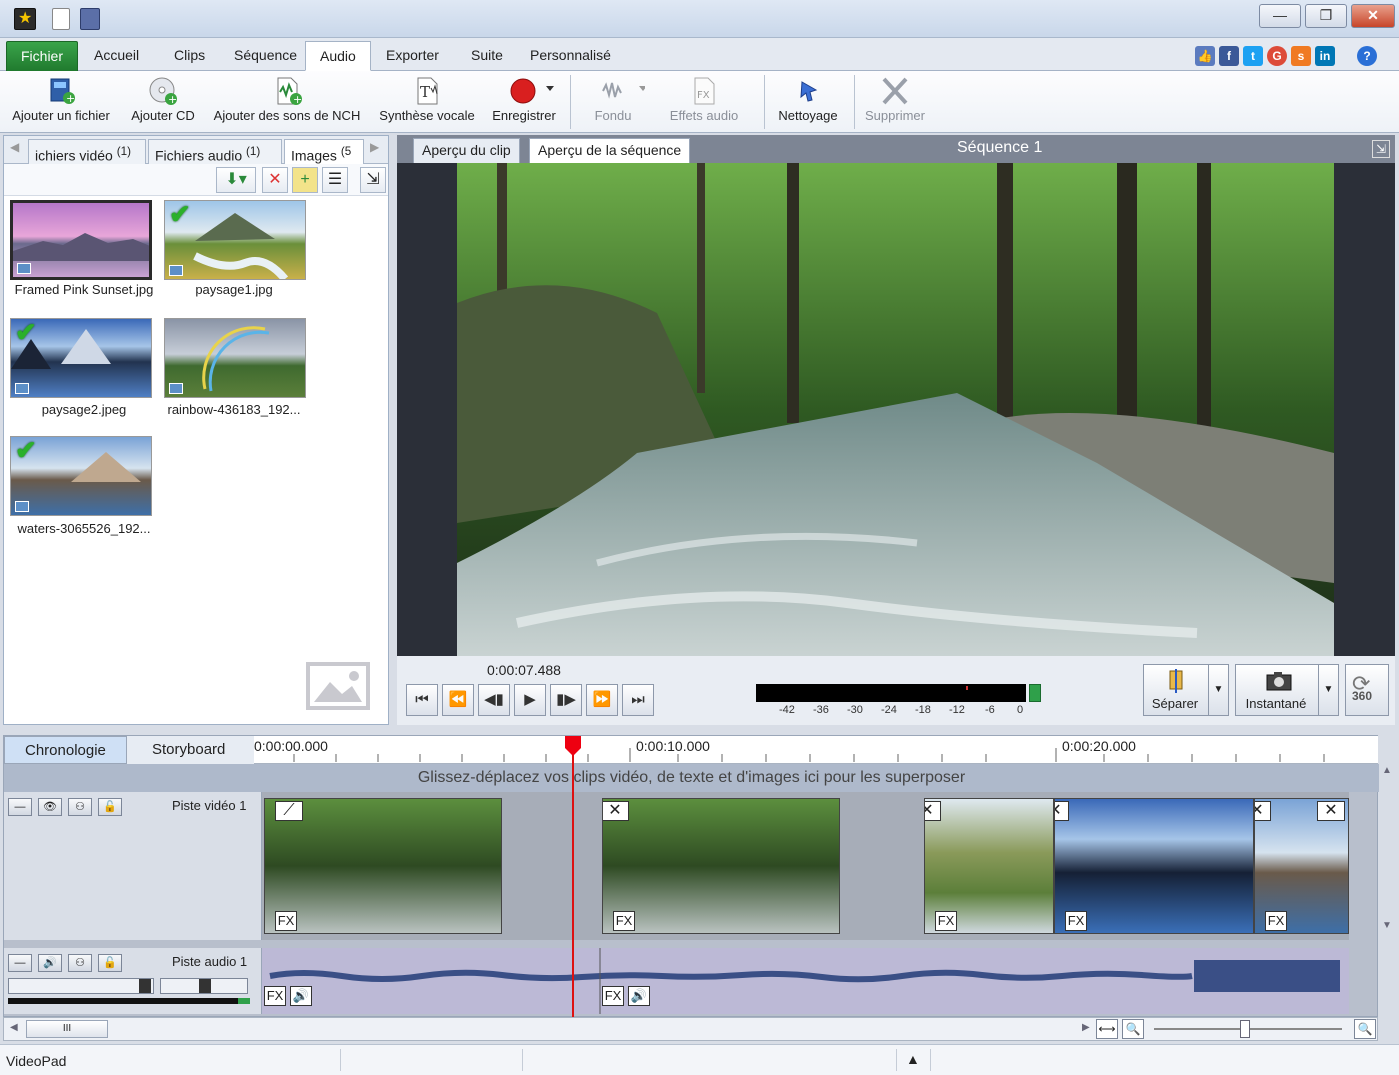  Describe the element at coordinates (1387, 770) in the screenshot. I see `scroll-up-icon: ▲` at that location.